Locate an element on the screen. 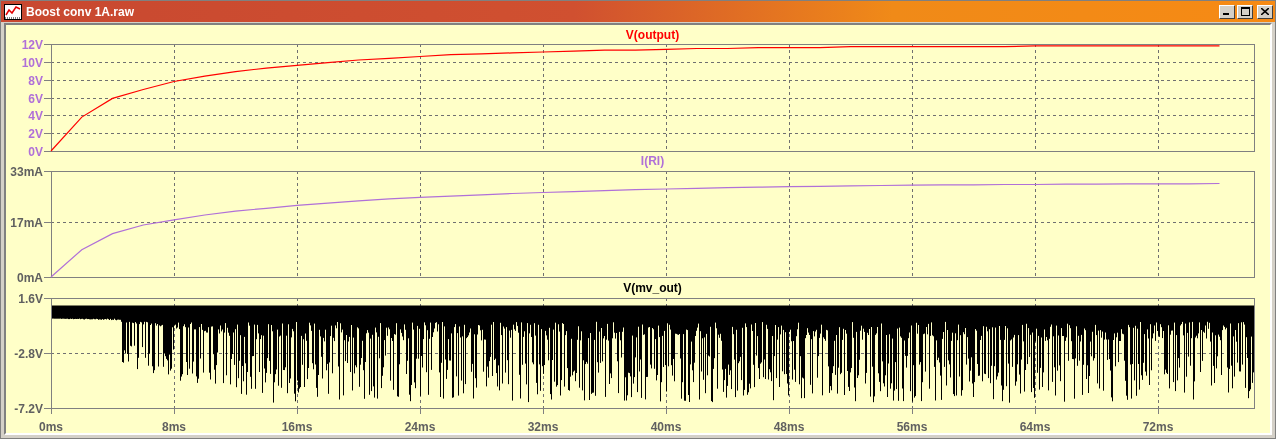  maximize-icon is located at coordinates (1245, 11).